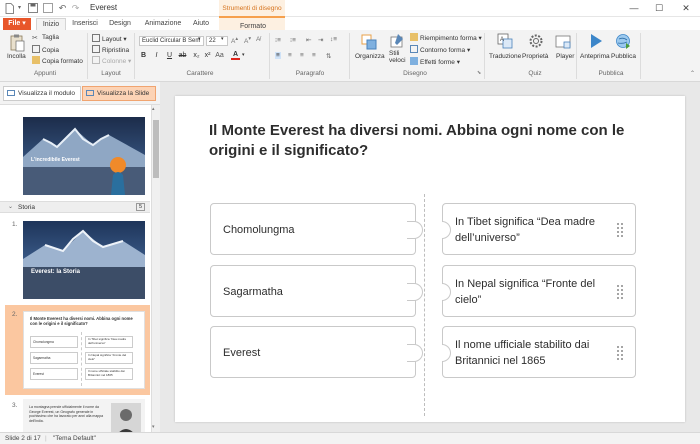 The image size is (700, 444). I want to click on theme-name: "Tema Default", so click(74, 438).